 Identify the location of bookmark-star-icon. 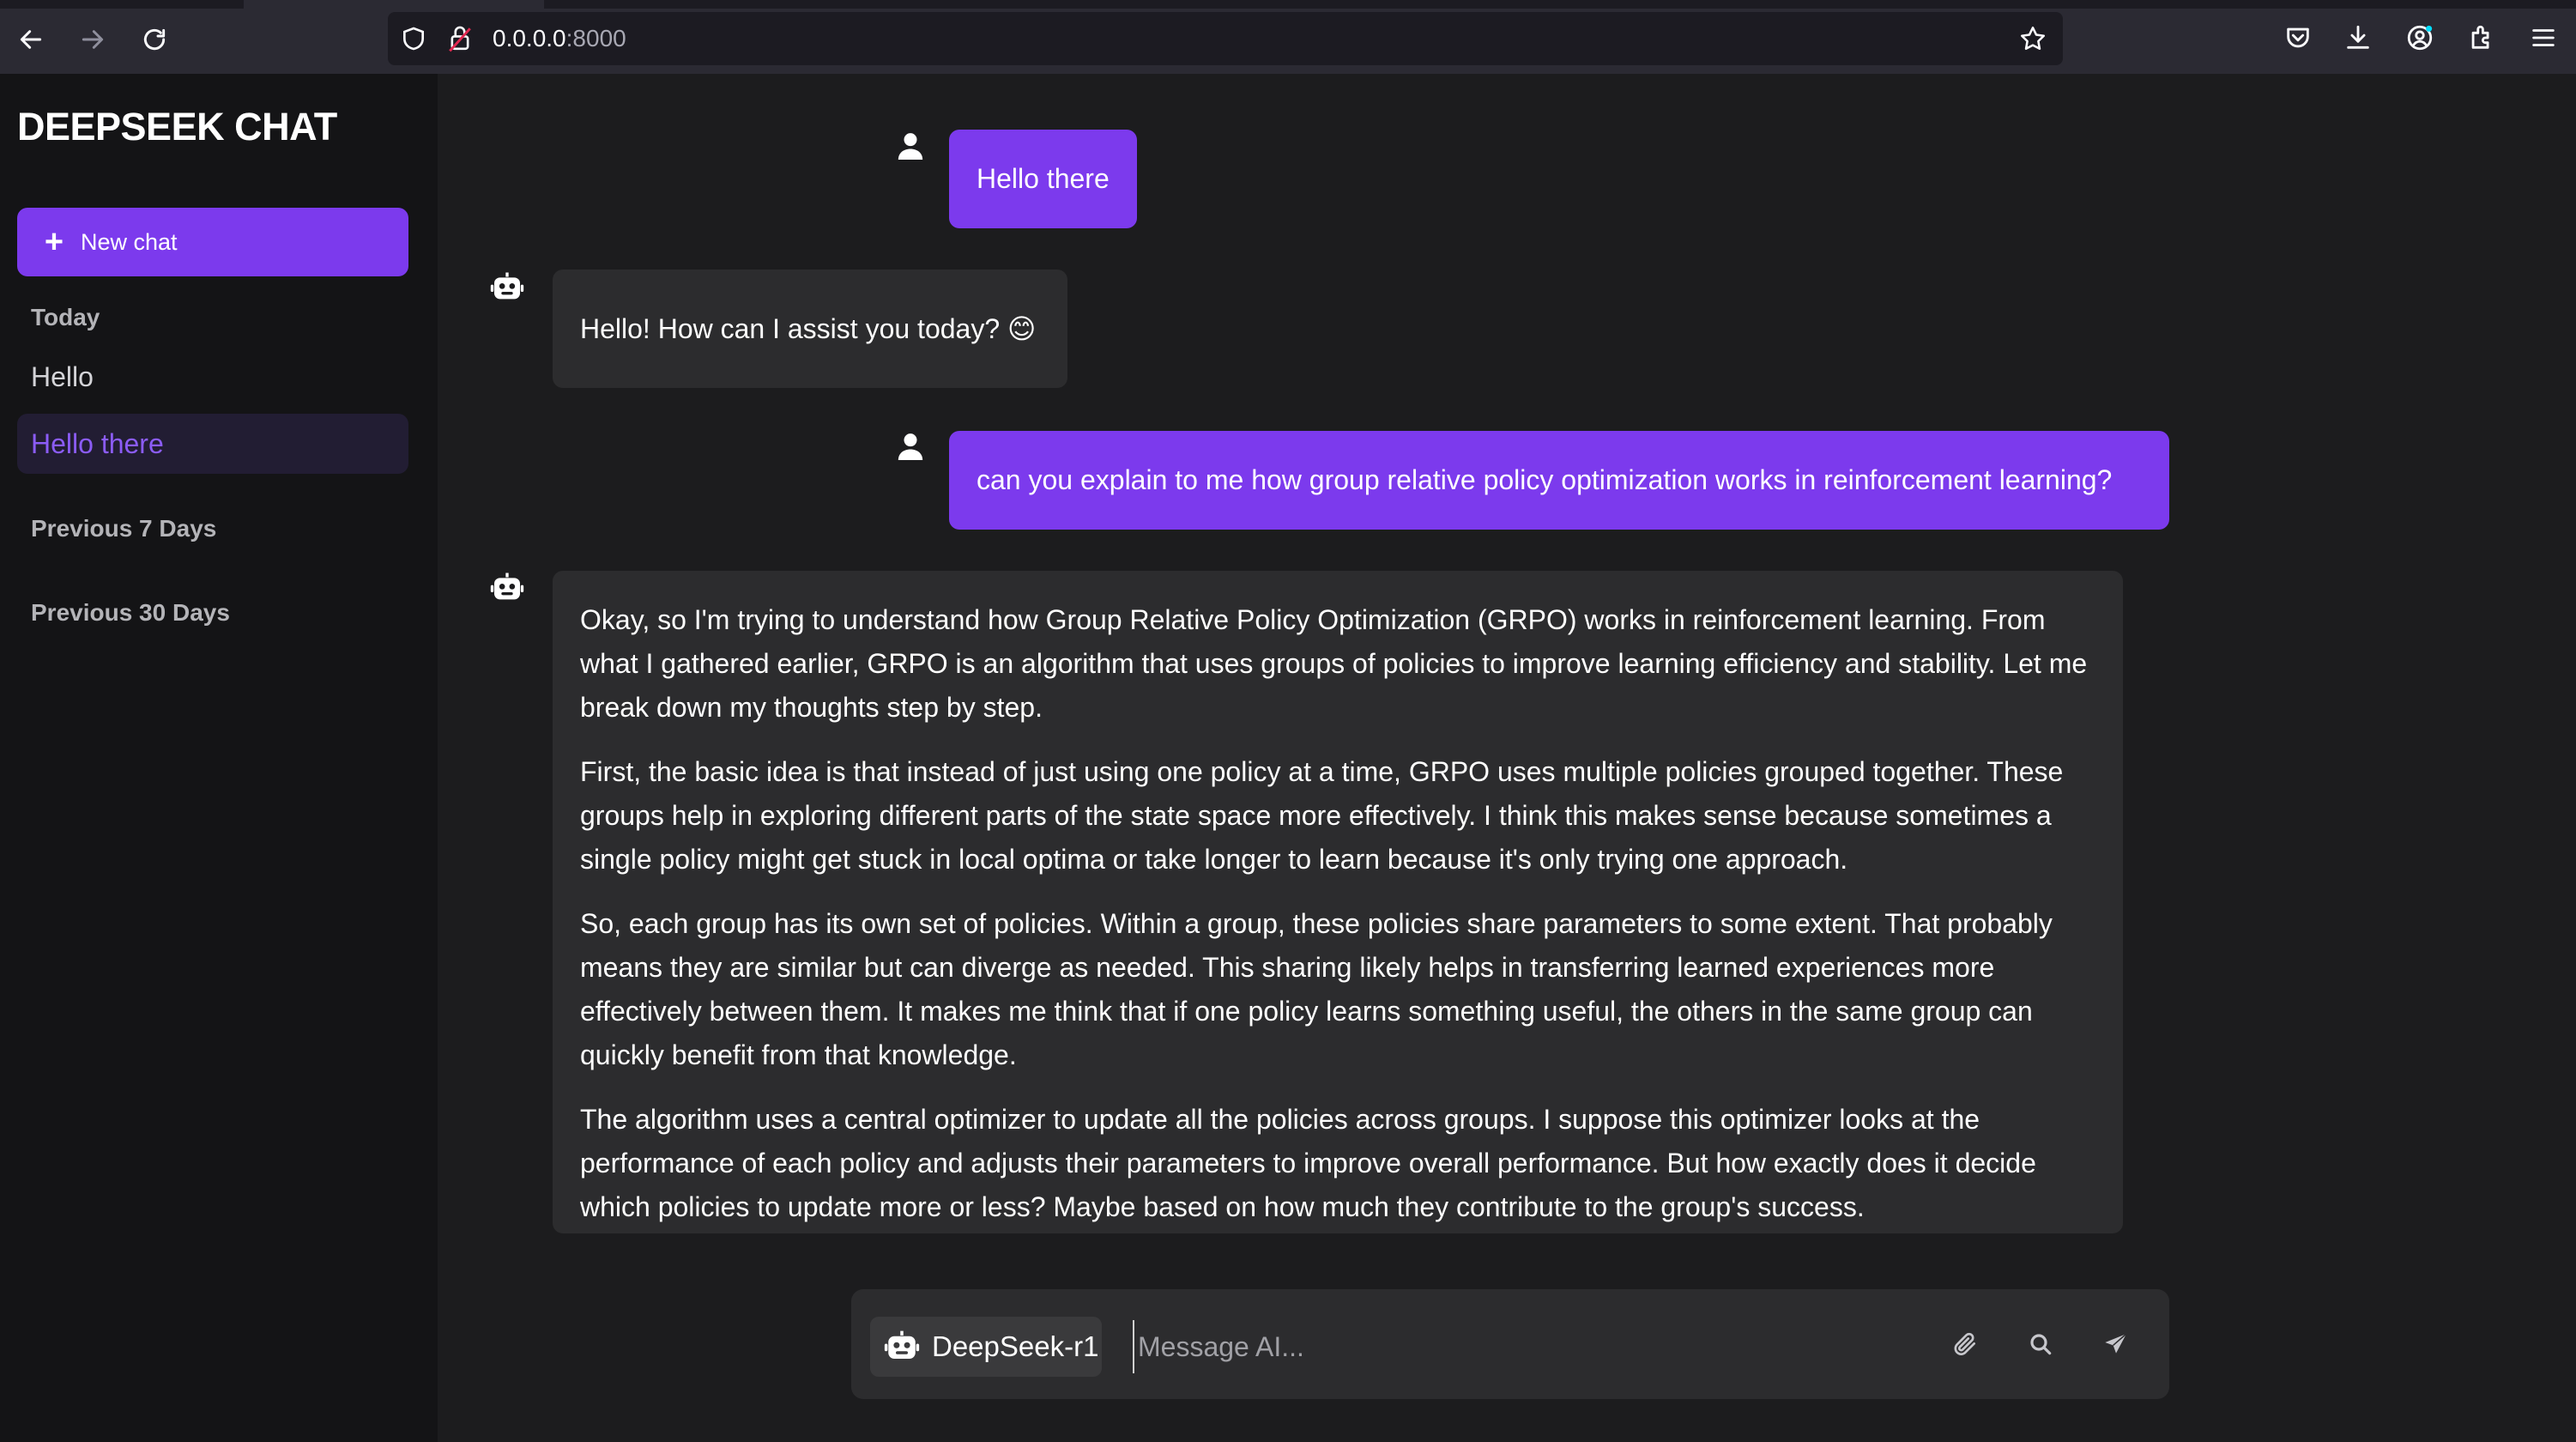
(2032, 38).